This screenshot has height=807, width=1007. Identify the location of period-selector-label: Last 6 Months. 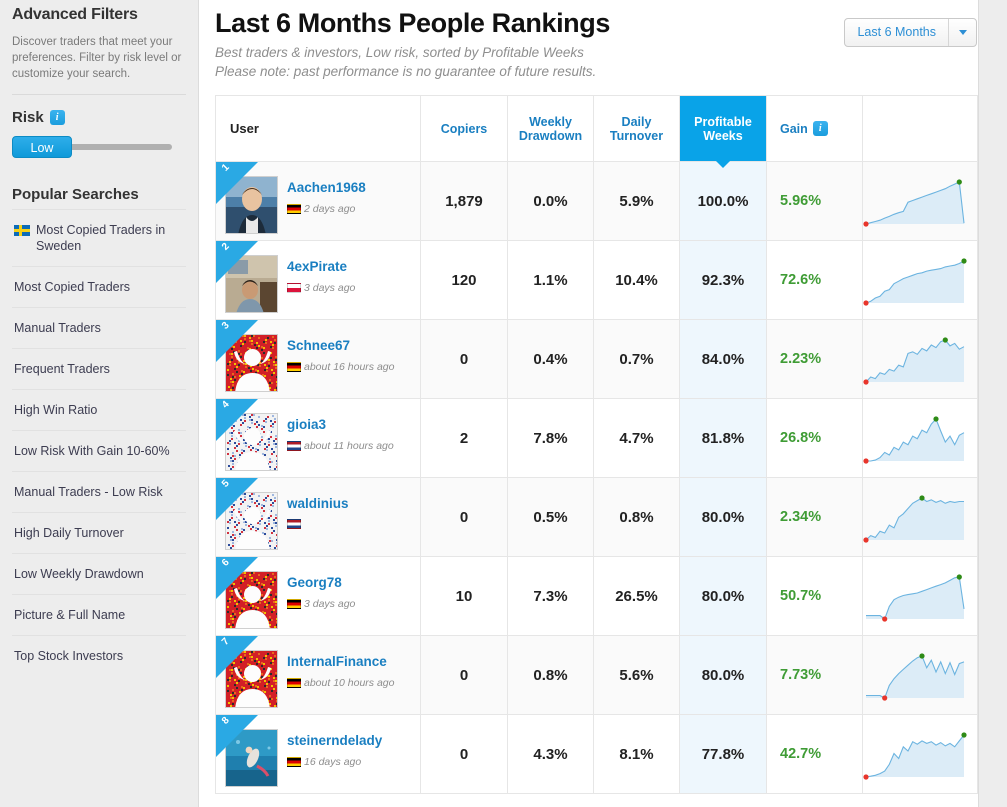
(896, 32).